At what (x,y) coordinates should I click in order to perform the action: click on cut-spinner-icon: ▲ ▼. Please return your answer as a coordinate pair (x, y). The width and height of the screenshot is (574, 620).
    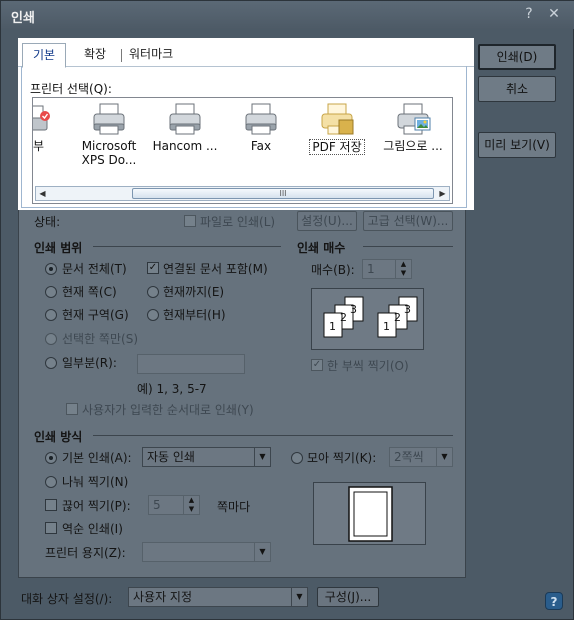
    Looking at the image, I should click on (191, 505).